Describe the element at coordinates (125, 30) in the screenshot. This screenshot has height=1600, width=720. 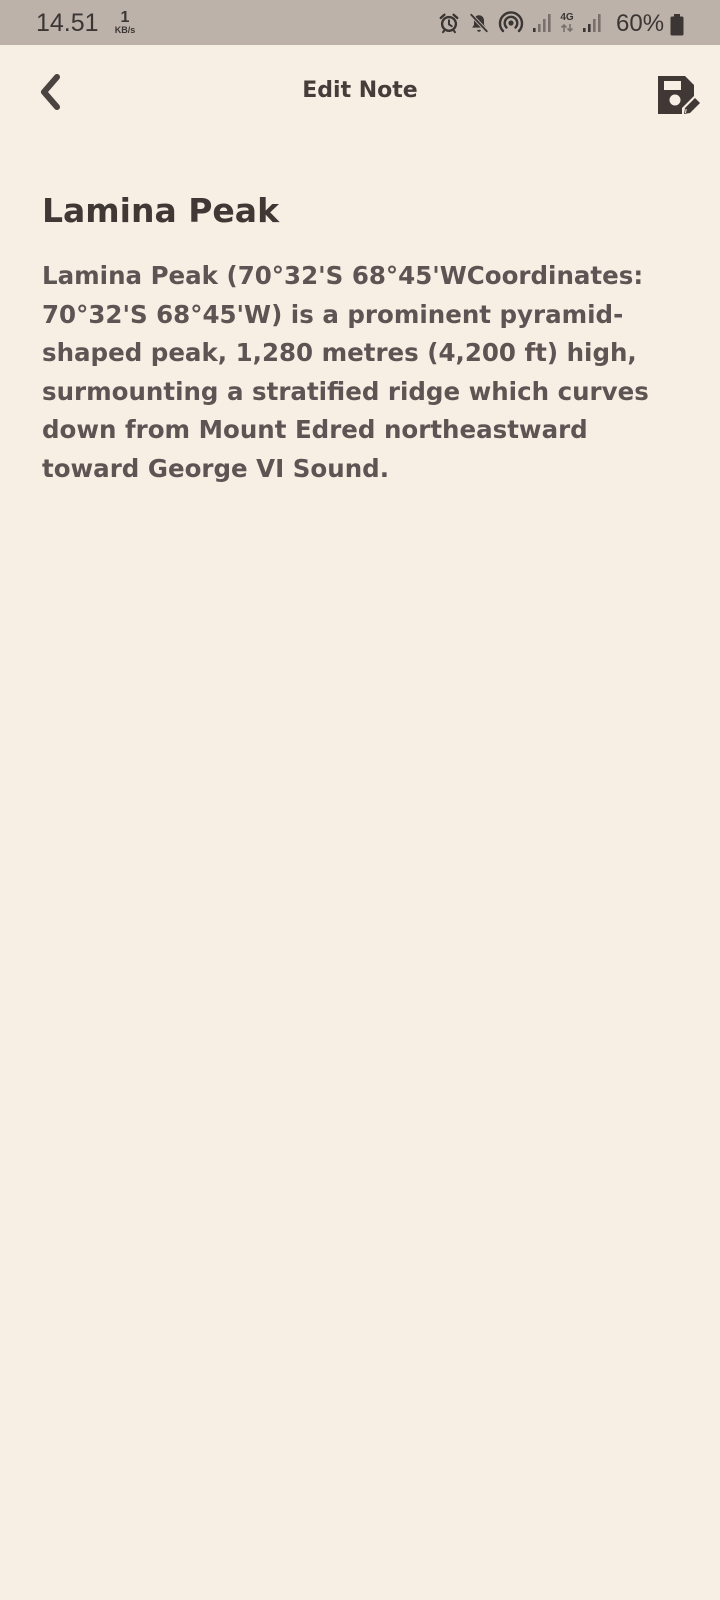
I see `network-speed-unit: KB/s` at that location.